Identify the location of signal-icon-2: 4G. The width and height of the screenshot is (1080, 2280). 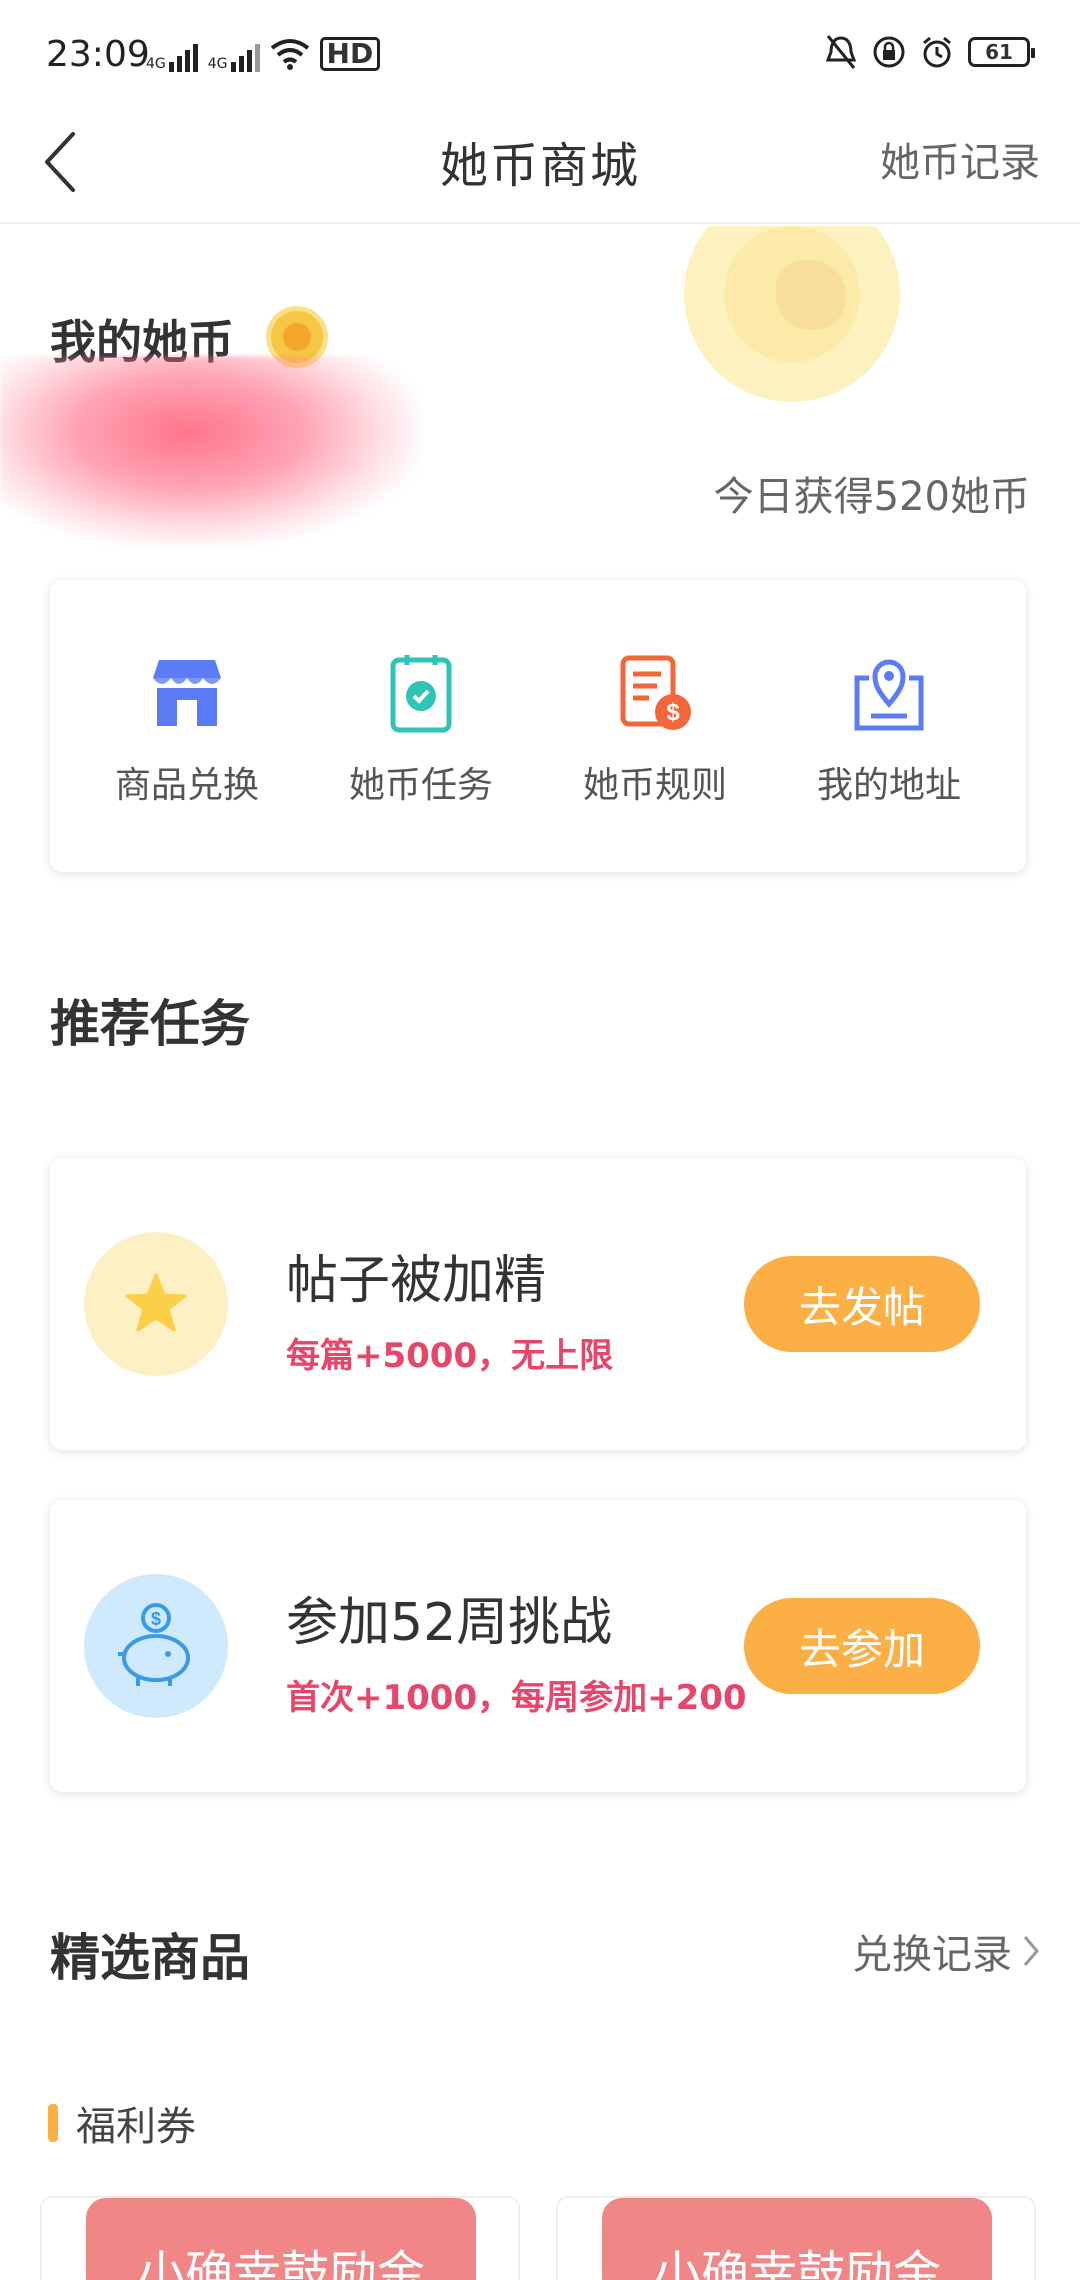
(234, 54).